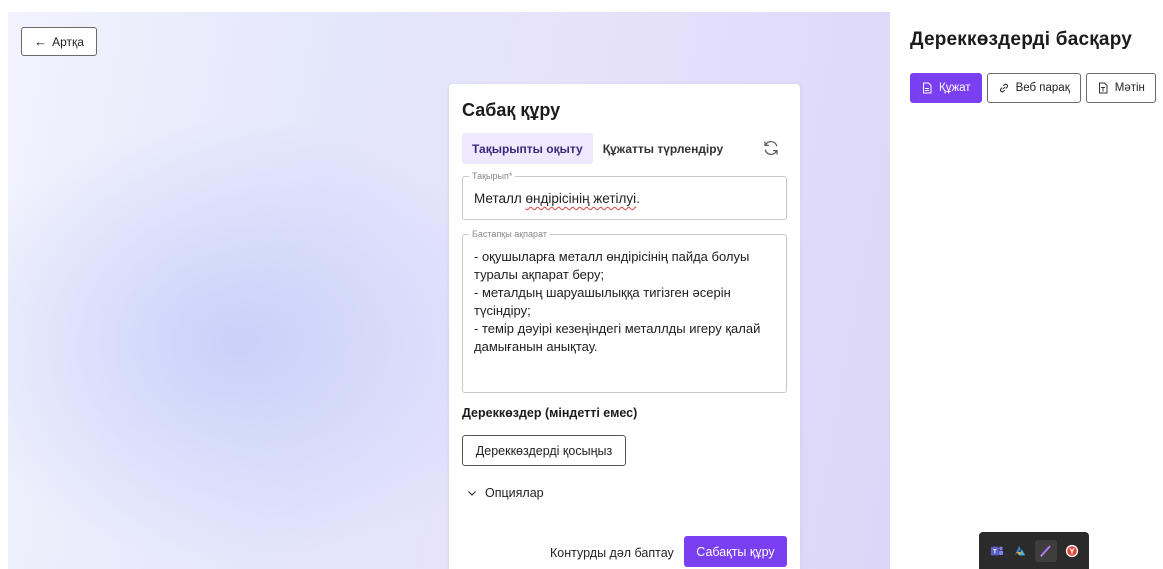  I want to click on back-button: ← Артқа, so click(59, 41).